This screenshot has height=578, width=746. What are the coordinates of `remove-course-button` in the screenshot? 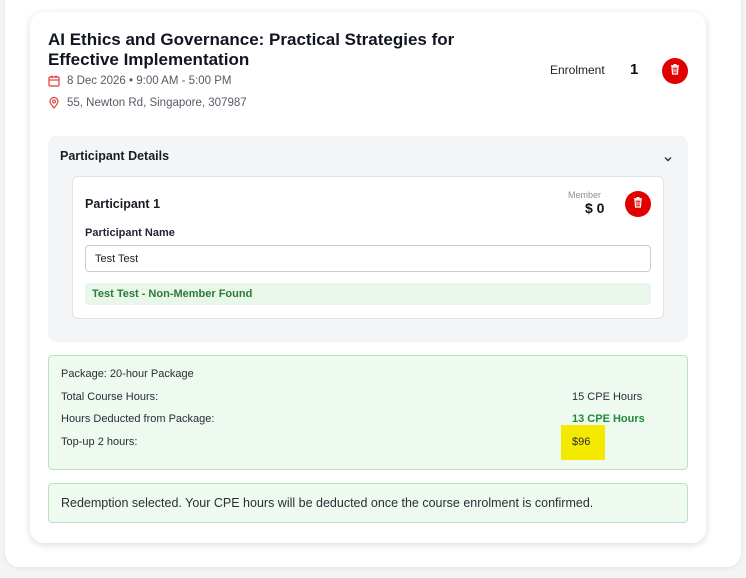 It's located at (675, 71).